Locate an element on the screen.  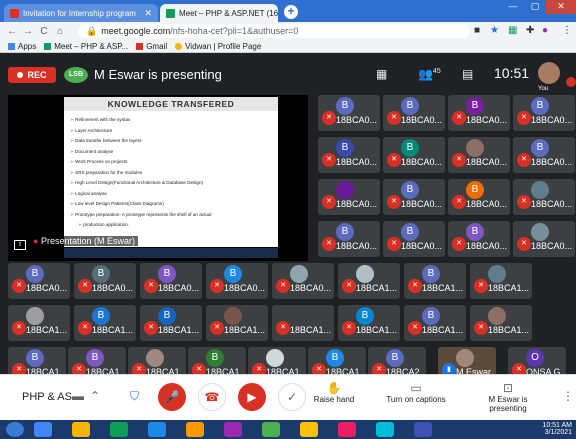
shield-icon: ⛉ is located at coordinates (134, 396).